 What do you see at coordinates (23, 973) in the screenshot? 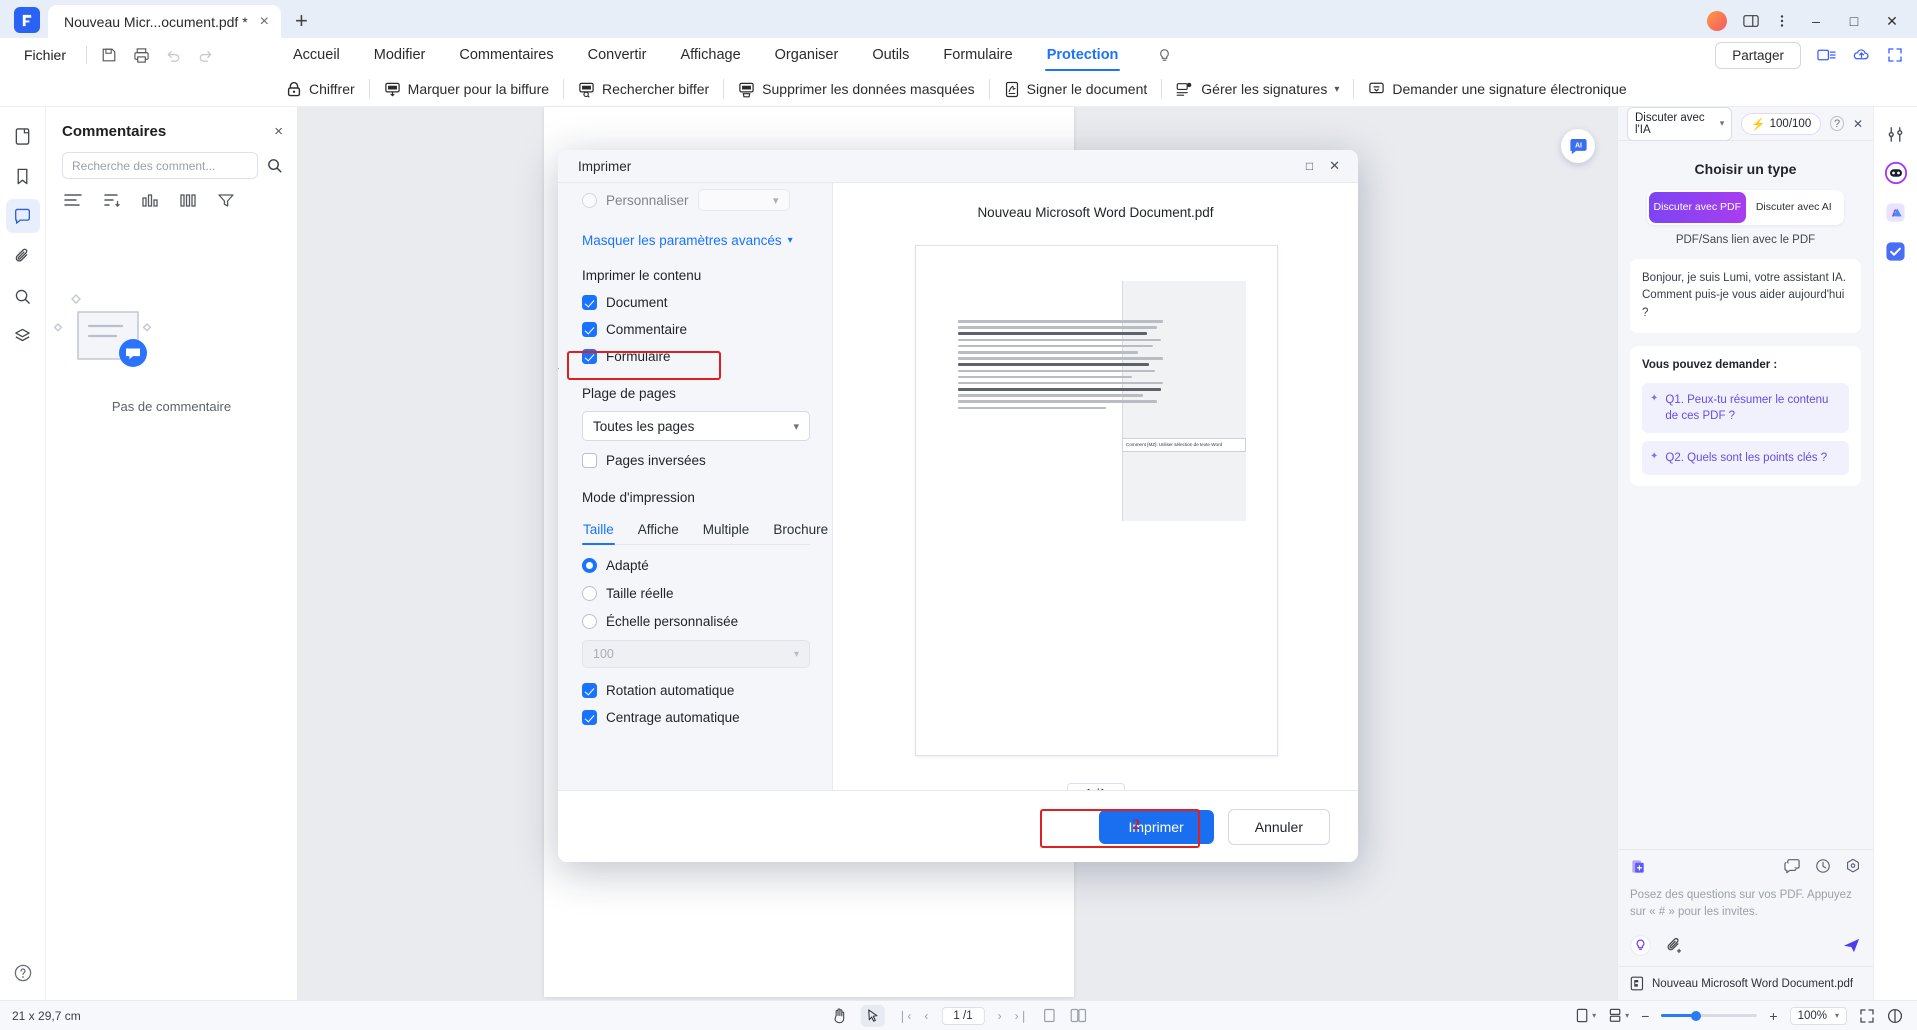
I see `rail-help-icon` at bounding box center [23, 973].